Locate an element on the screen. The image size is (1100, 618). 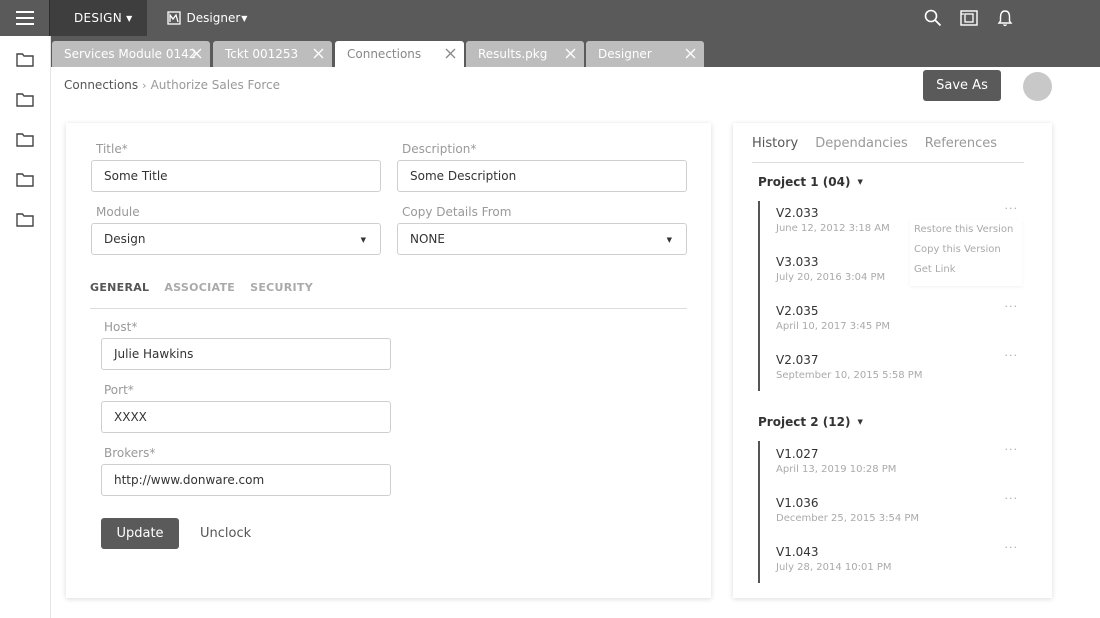
title-value: Some Title is located at coordinates (136, 176).